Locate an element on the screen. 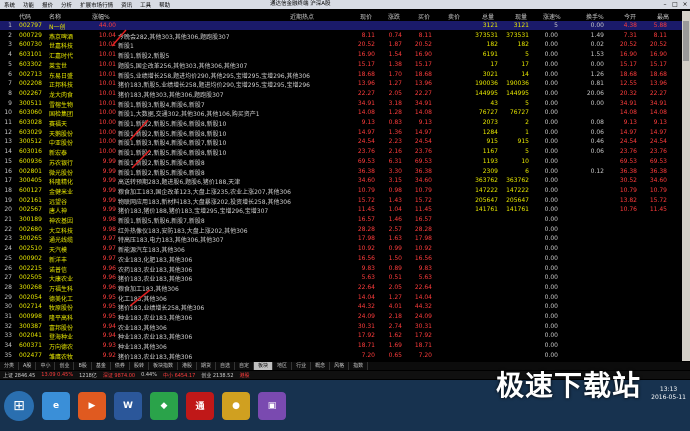 The width and height of the screenshot is (690, 431). tab-15: 行业 is located at coordinates (302, 366).